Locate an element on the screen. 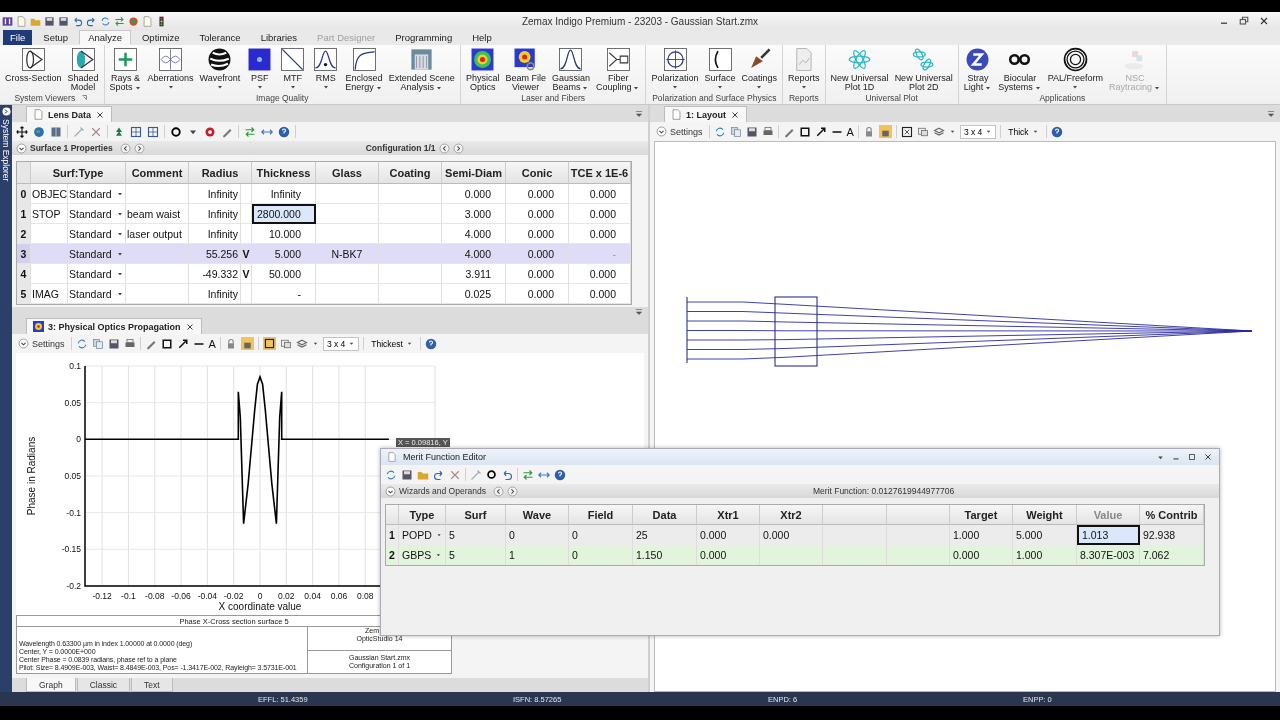 The width and height of the screenshot is (1280, 720). cross-icon is located at coordinates (96, 131).